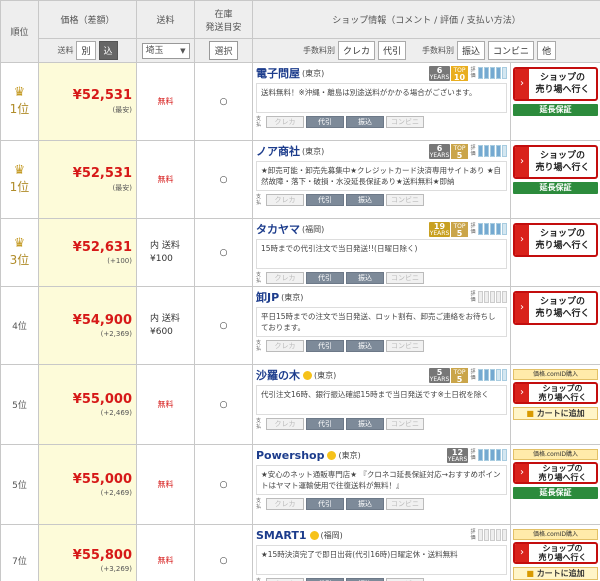 The image size is (600, 581). Describe the element at coordinates (392, 50) in the screenshot. I see `tab-cod: 代引` at that location.